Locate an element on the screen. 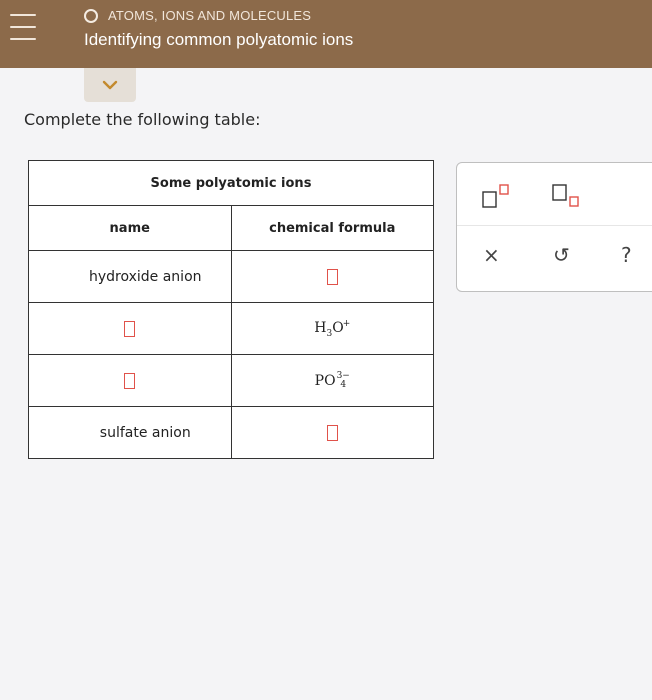 The height and width of the screenshot is (700, 652). superscript-tool-icon is located at coordinates (496, 196).